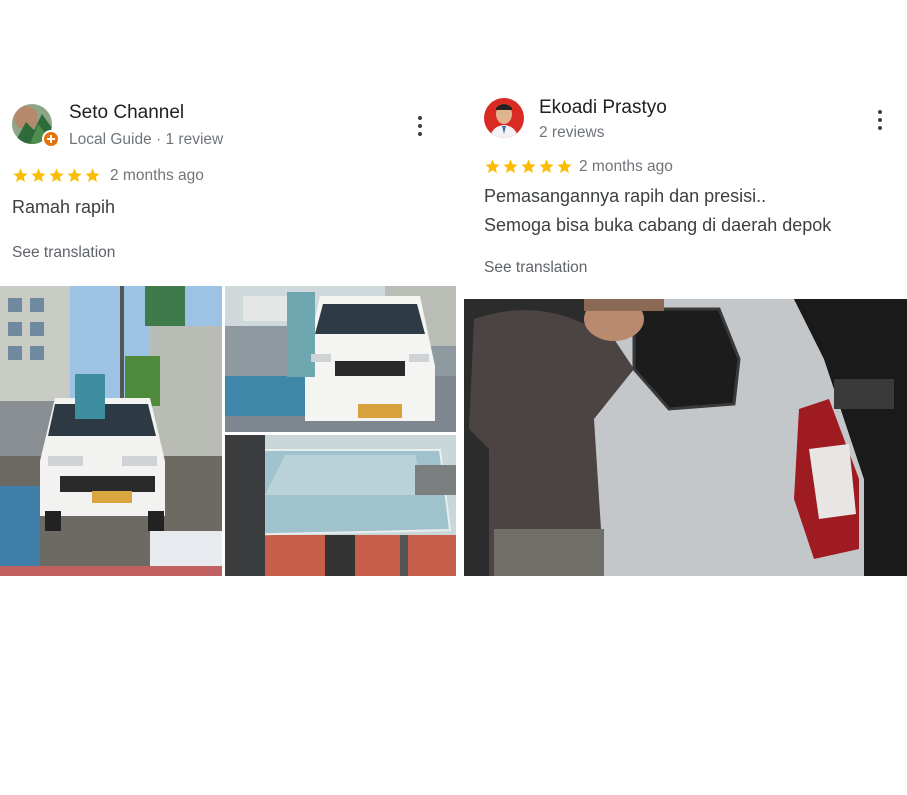 This screenshot has width=907, height=795. Describe the element at coordinates (603, 108) in the screenshot. I see `author-name: Ekoadi Prastyo` at that location.